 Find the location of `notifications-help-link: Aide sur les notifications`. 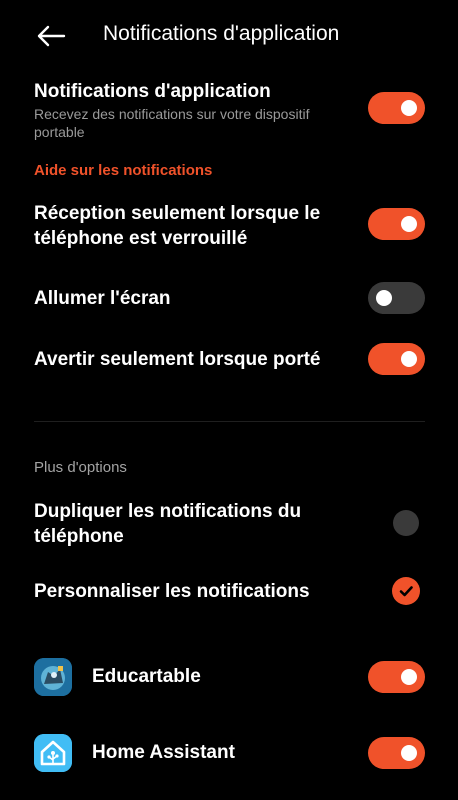

notifications-help-link: Aide sur les notifications is located at coordinates (123, 170).